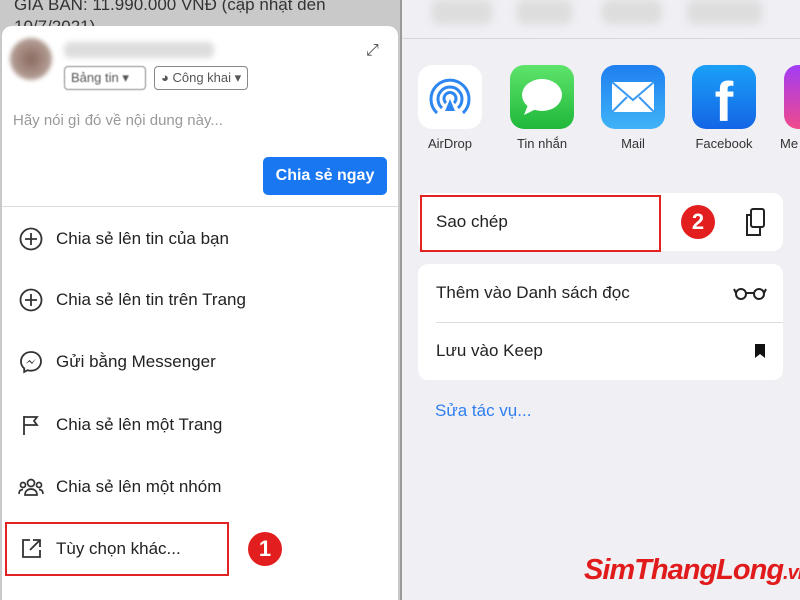 This screenshot has height=600, width=800. I want to click on menu-item-label: Chia sẻ lên tin của bạn, so click(142, 238).